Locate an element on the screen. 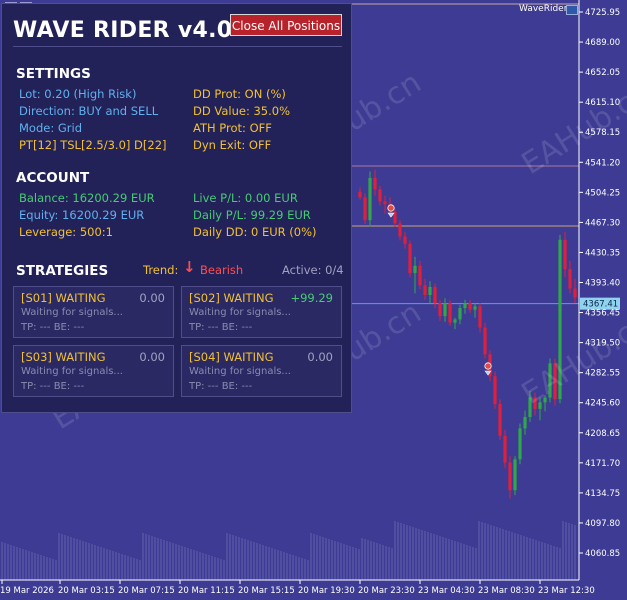 This screenshot has width=627, height=600. strategies-heading: STRATEGIES is located at coordinates (62, 271).